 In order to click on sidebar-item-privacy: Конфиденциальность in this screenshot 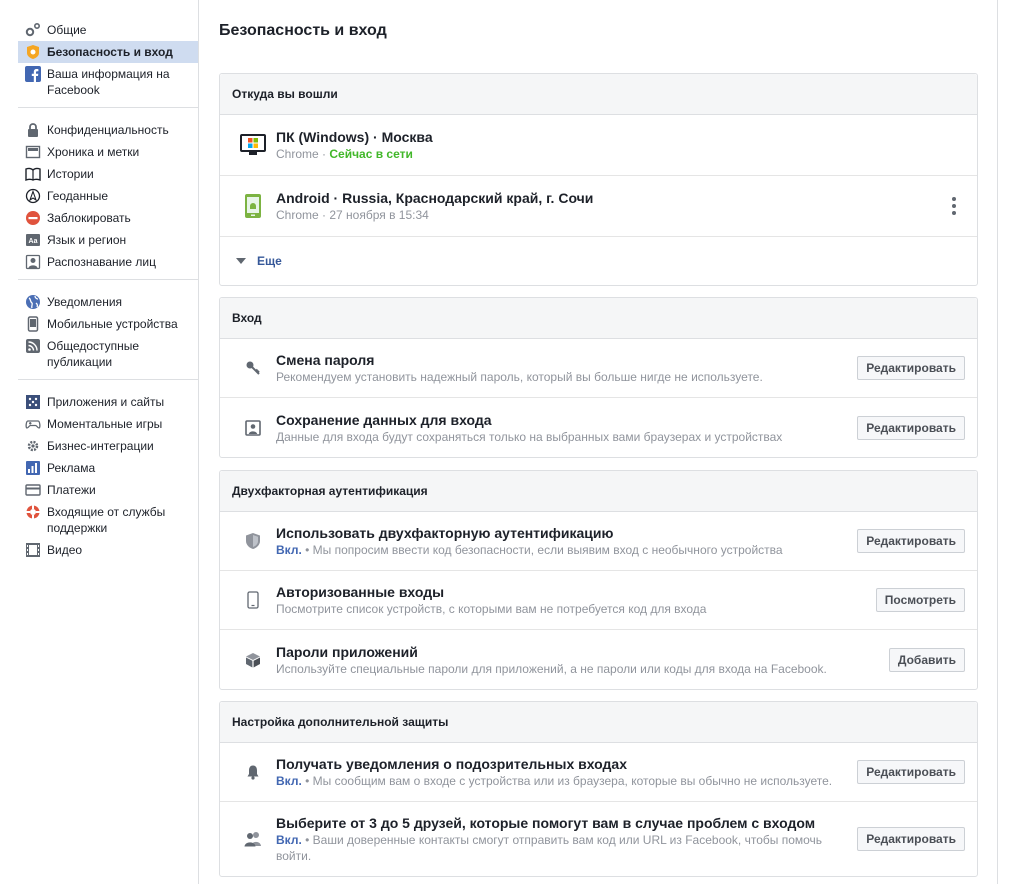, I will do `click(108, 130)`.